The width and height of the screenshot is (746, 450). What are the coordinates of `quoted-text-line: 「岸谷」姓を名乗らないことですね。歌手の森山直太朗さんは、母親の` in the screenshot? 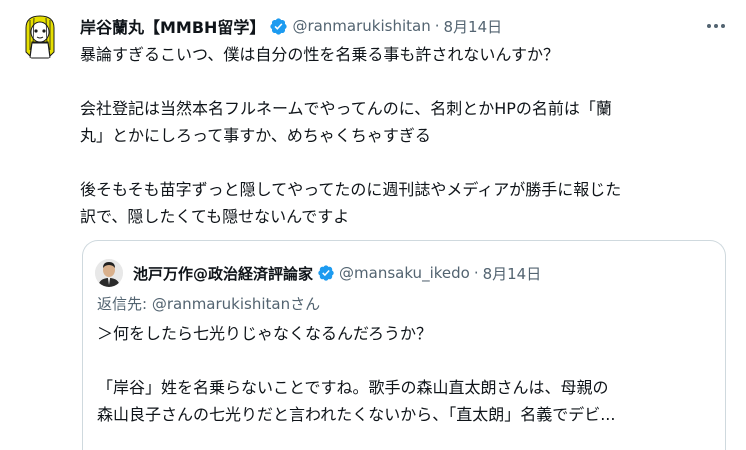 It's located at (353, 387).